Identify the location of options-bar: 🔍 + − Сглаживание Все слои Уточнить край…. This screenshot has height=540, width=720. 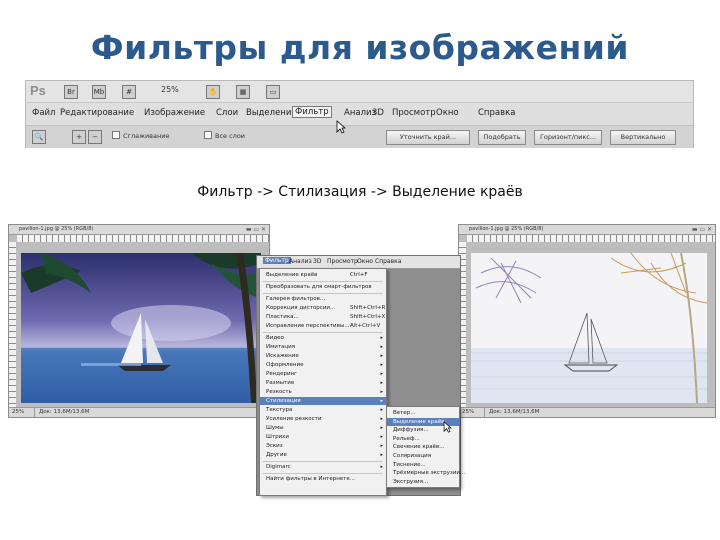
(359, 136).